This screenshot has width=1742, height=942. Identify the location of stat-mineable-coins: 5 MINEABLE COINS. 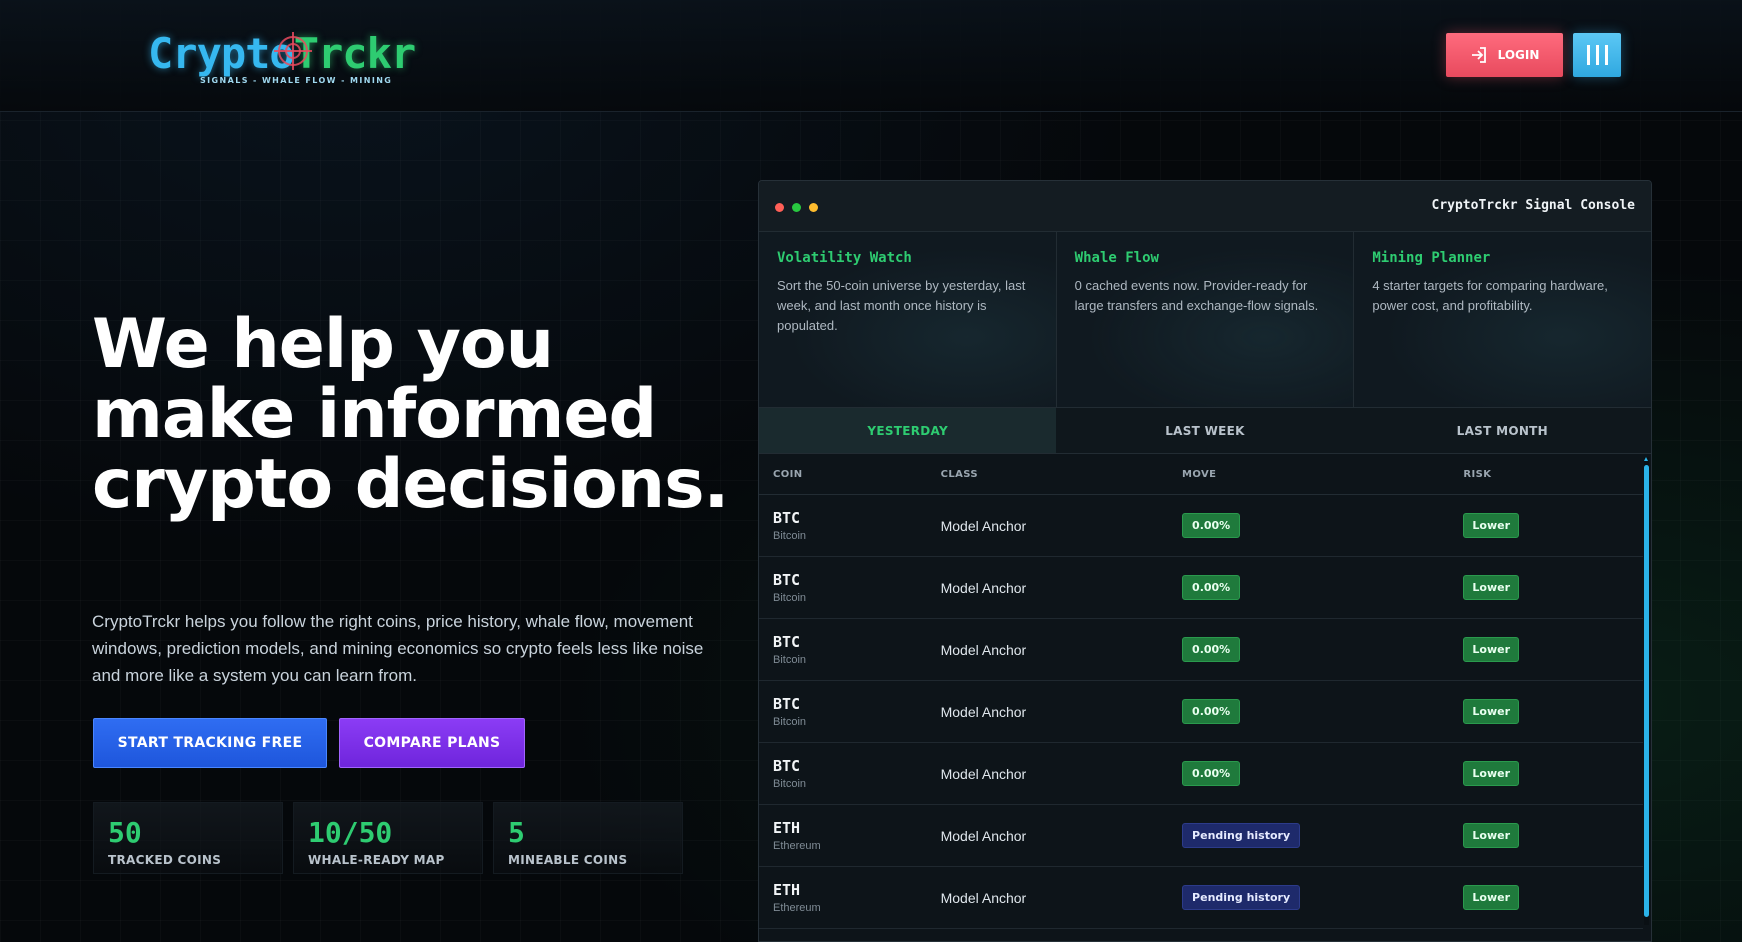
(588, 838).